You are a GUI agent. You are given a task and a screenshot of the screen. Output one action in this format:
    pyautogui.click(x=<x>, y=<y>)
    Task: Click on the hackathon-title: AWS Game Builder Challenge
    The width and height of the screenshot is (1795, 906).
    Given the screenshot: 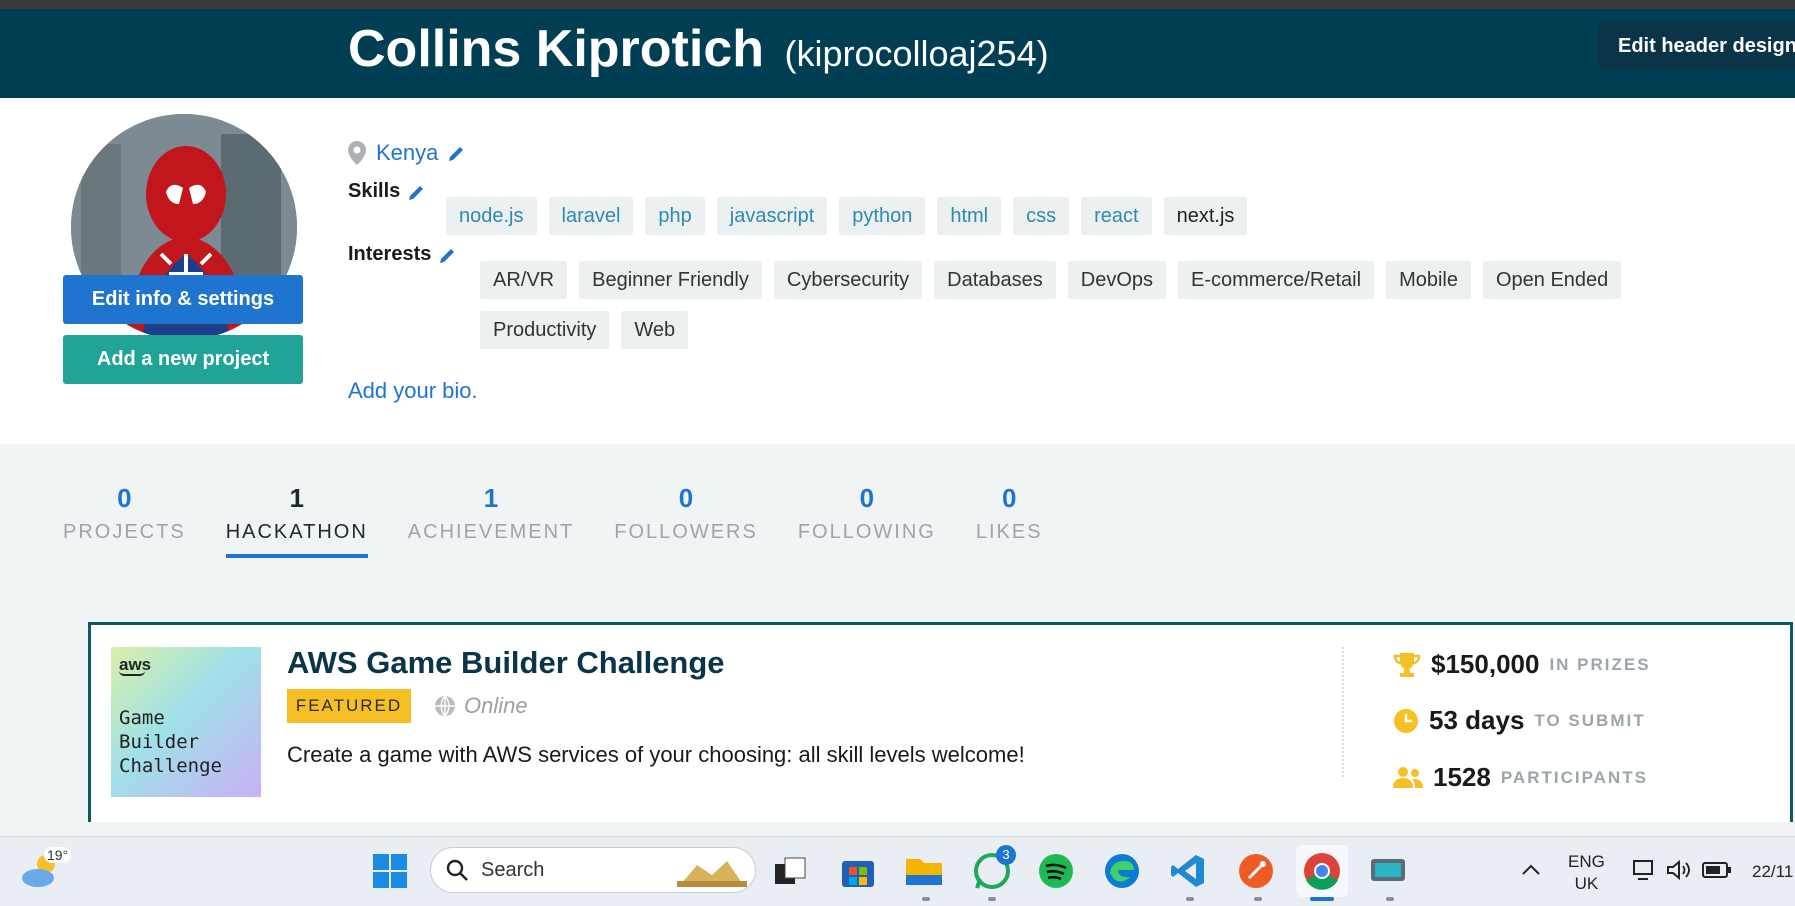 What is the action you would take?
    pyautogui.click(x=506, y=663)
    